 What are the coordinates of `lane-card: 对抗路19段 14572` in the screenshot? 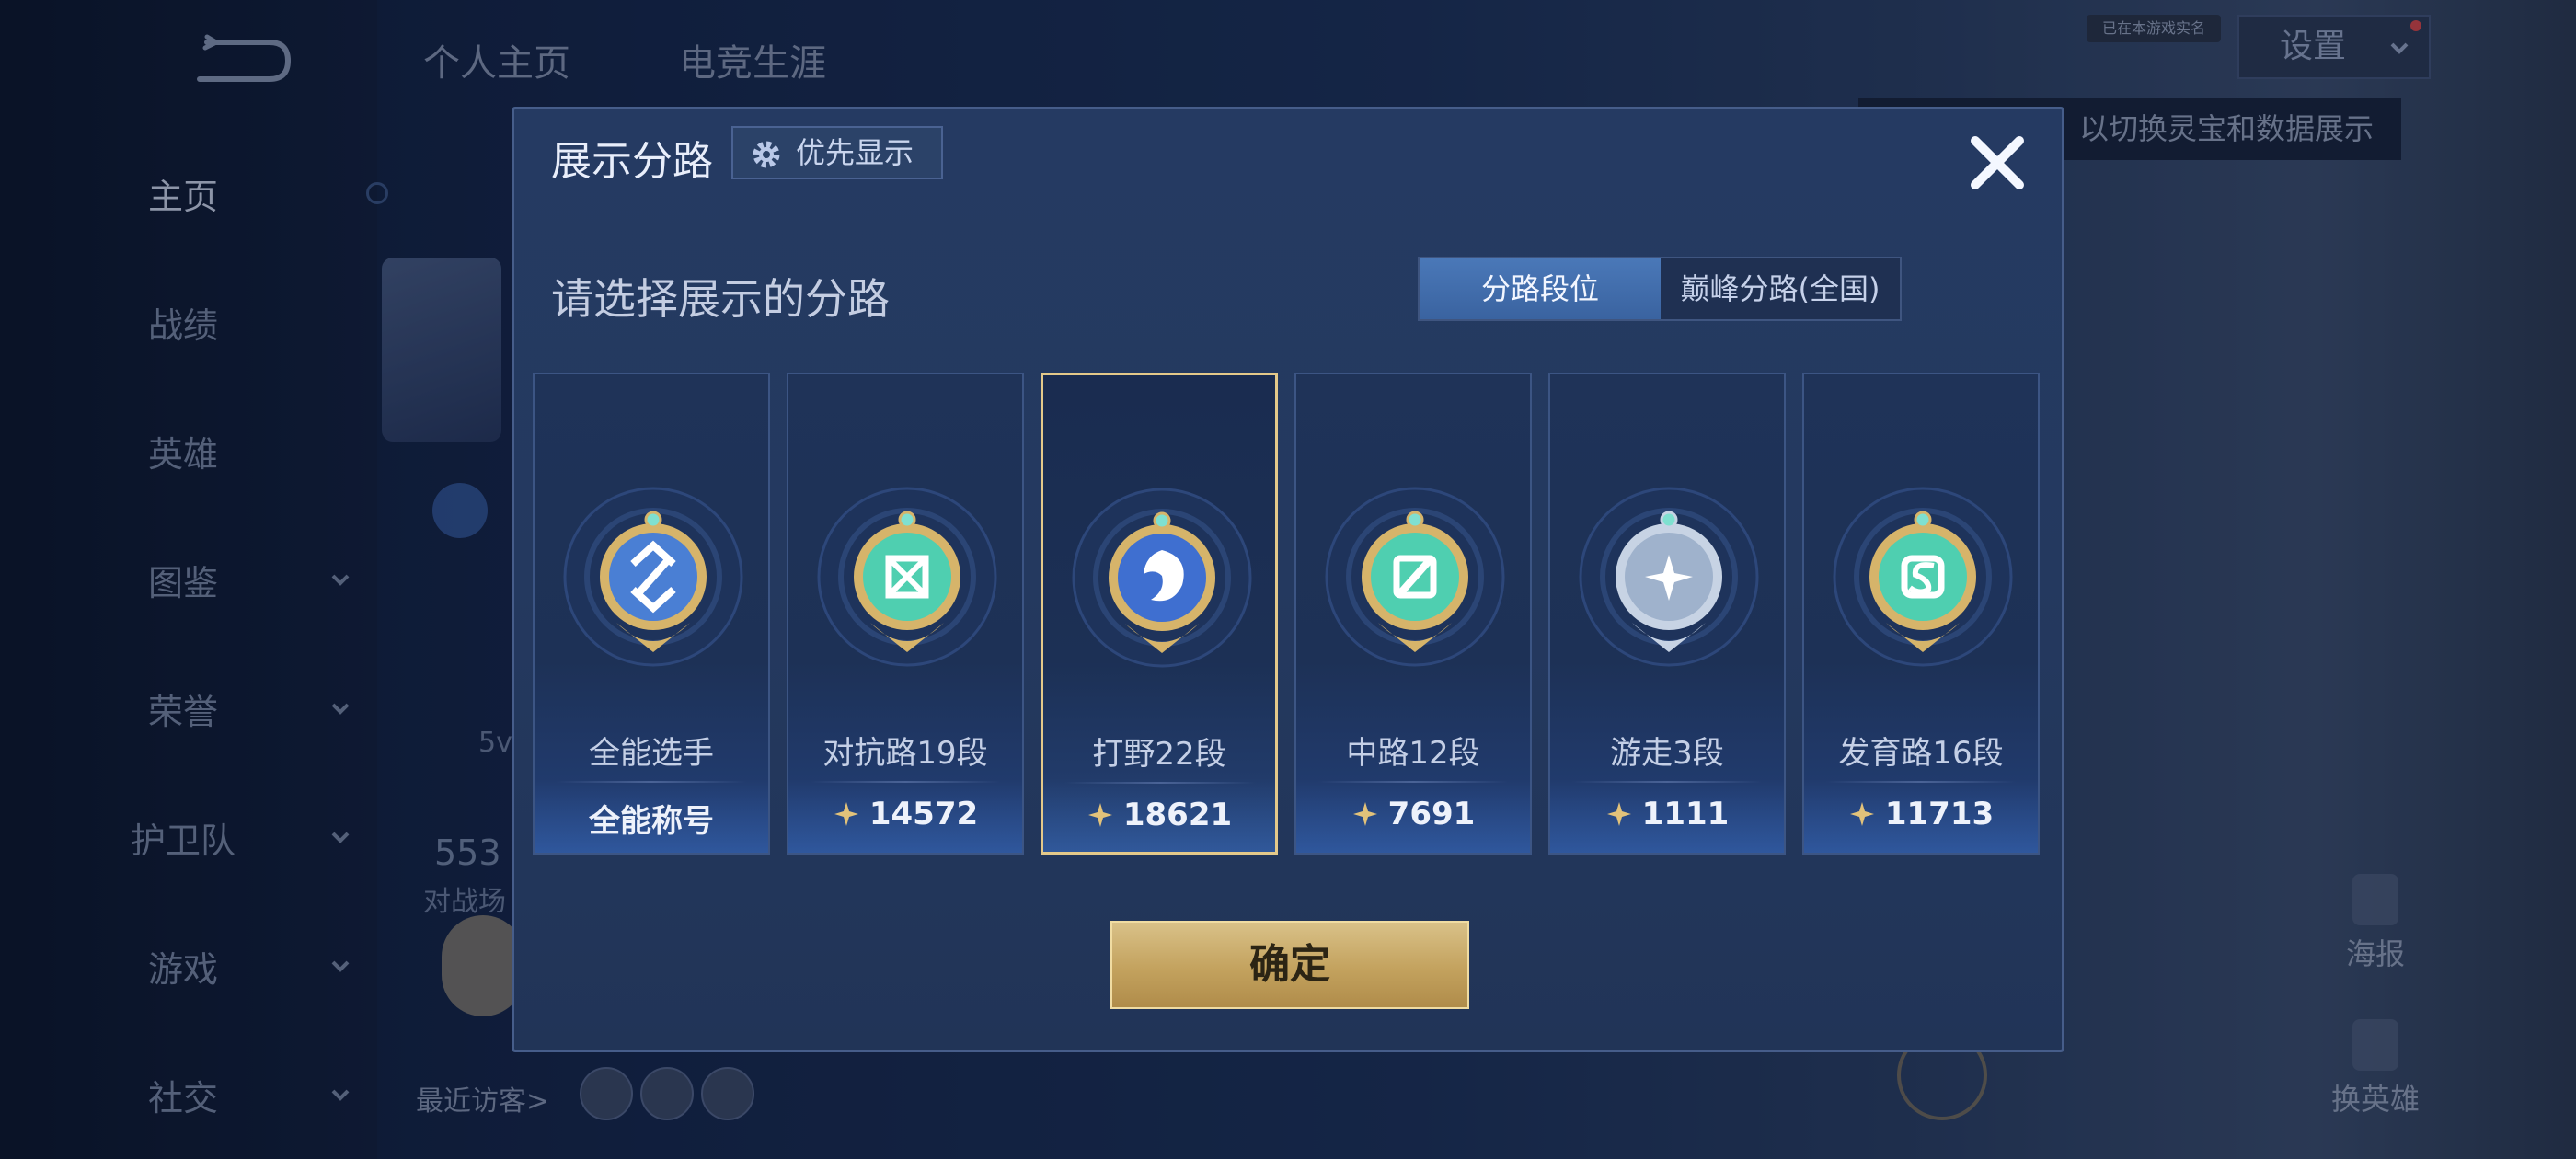 It's located at (905, 614).